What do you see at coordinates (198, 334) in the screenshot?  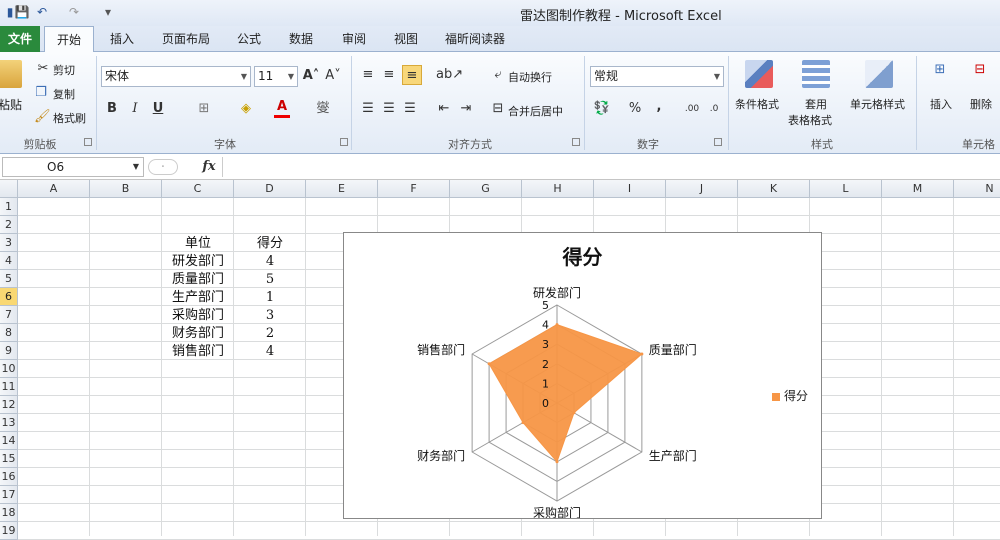 I see `unit-cell: 财务部门` at bounding box center [198, 334].